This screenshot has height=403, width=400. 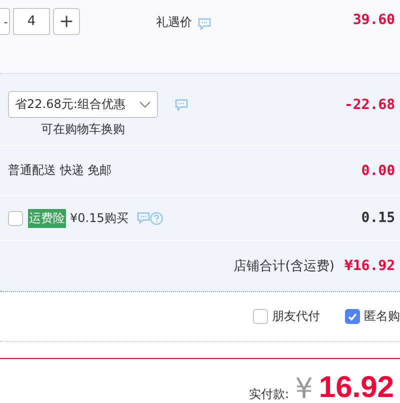 What do you see at coordinates (382, 316) in the screenshot?
I see `option-label: 匿名购` at bounding box center [382, 316].